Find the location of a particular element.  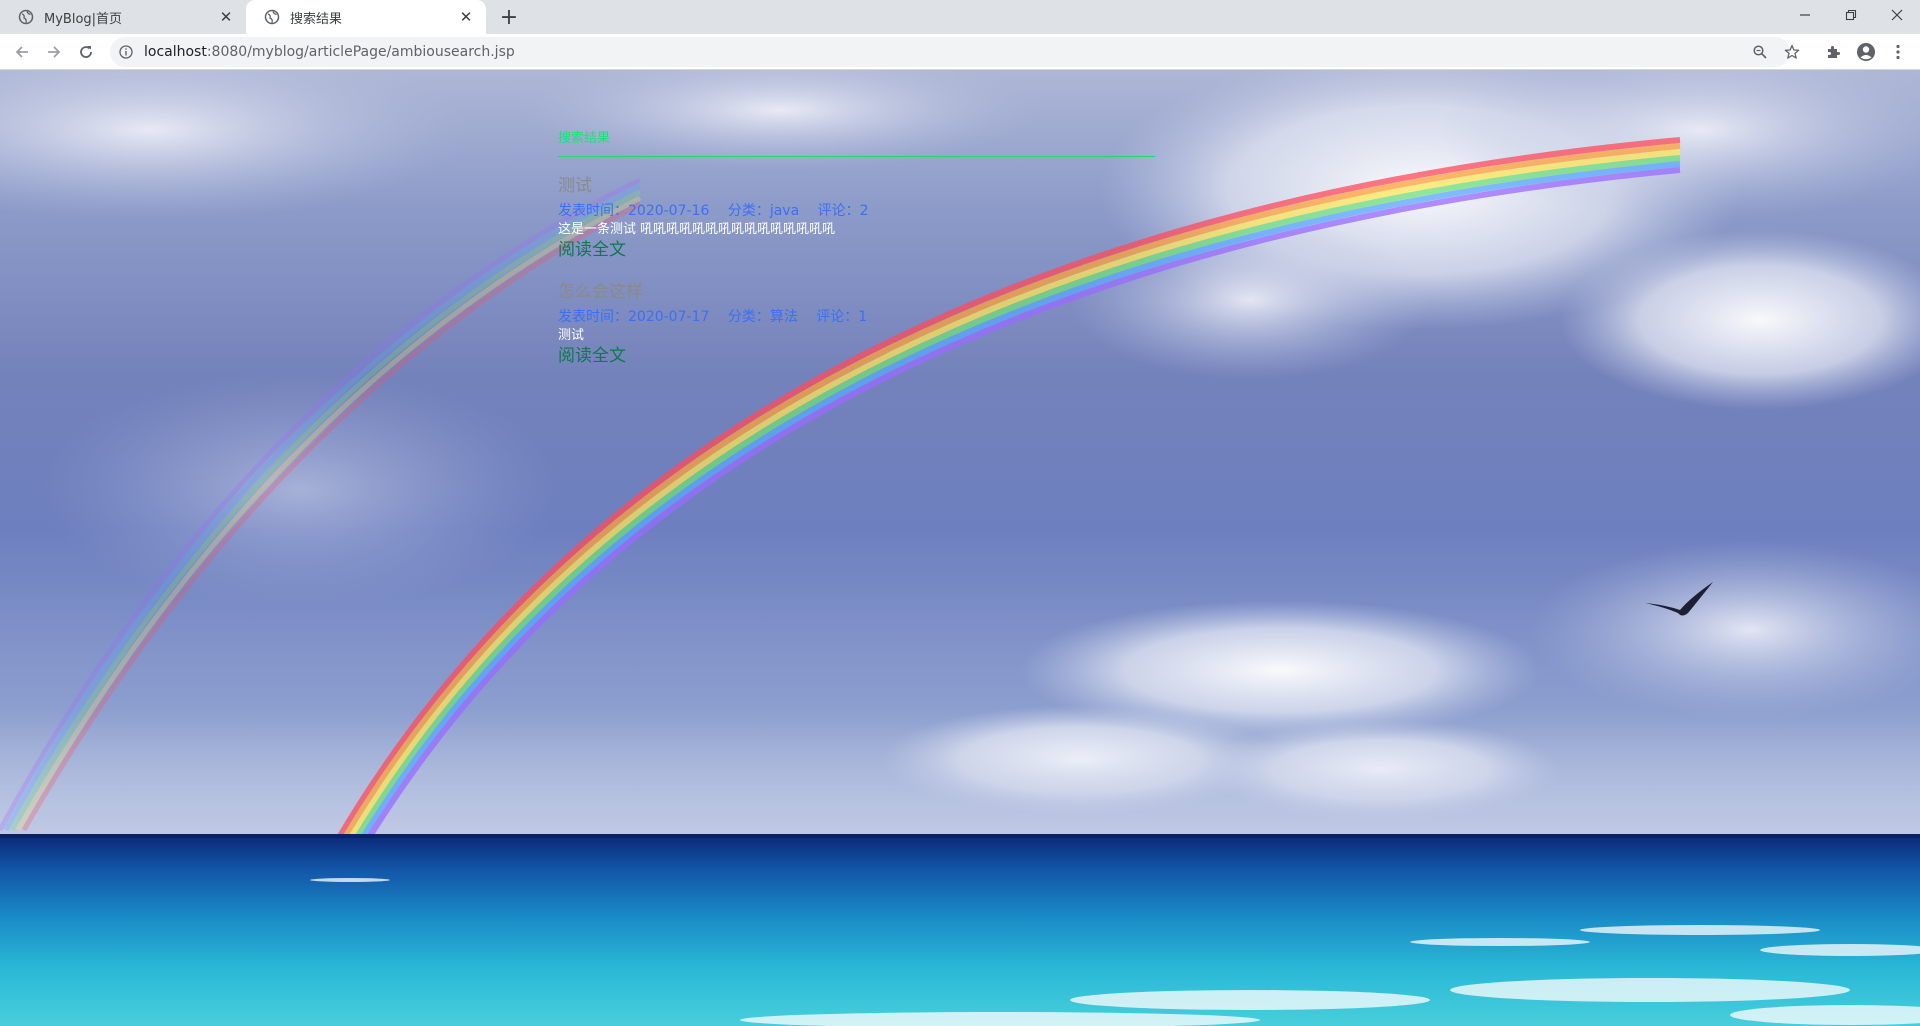

tab-title: 搜索结果 is located at coordinates (316, 19).